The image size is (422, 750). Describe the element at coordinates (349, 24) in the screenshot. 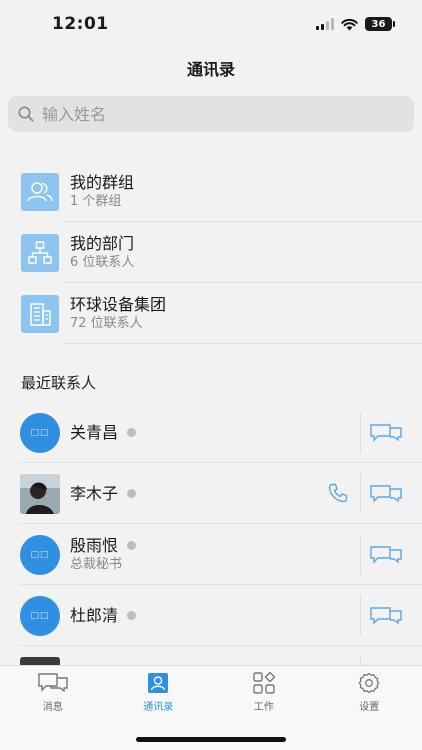

I see `wifi-icon` at that location.